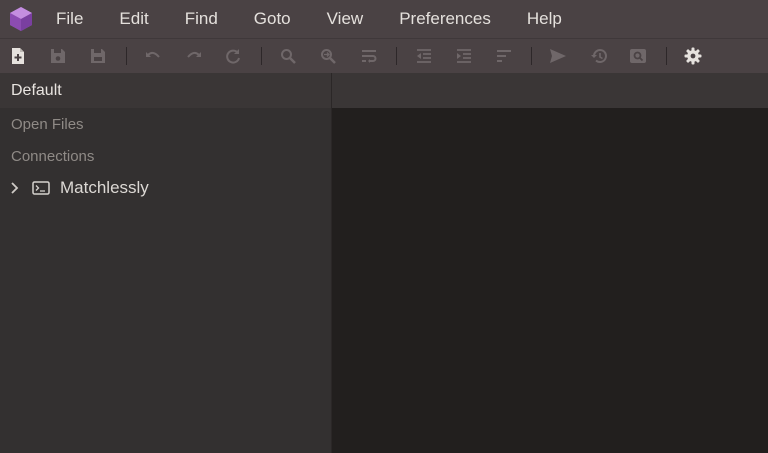 Image resolution: width=768 pixels, height=453 pixels. I want to click on redo-icon, so click(194, 54).